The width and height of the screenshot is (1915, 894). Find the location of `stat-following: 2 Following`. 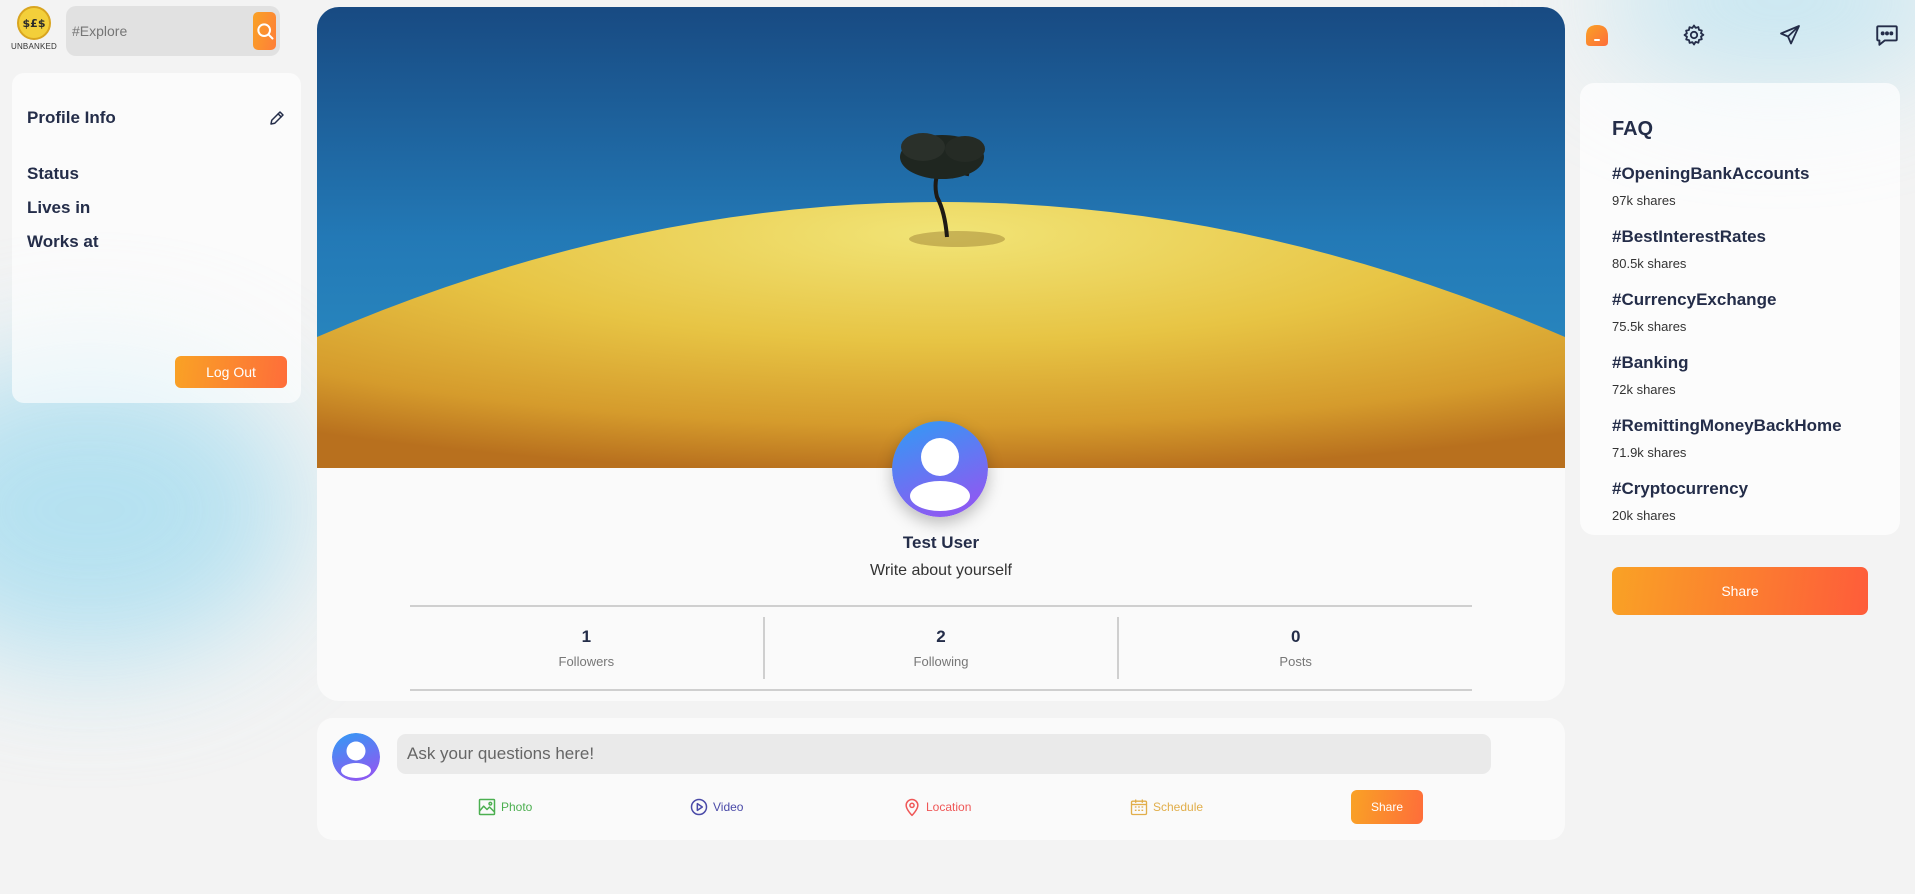

stat-following: 2 Following is located at coordinates (940, 648).